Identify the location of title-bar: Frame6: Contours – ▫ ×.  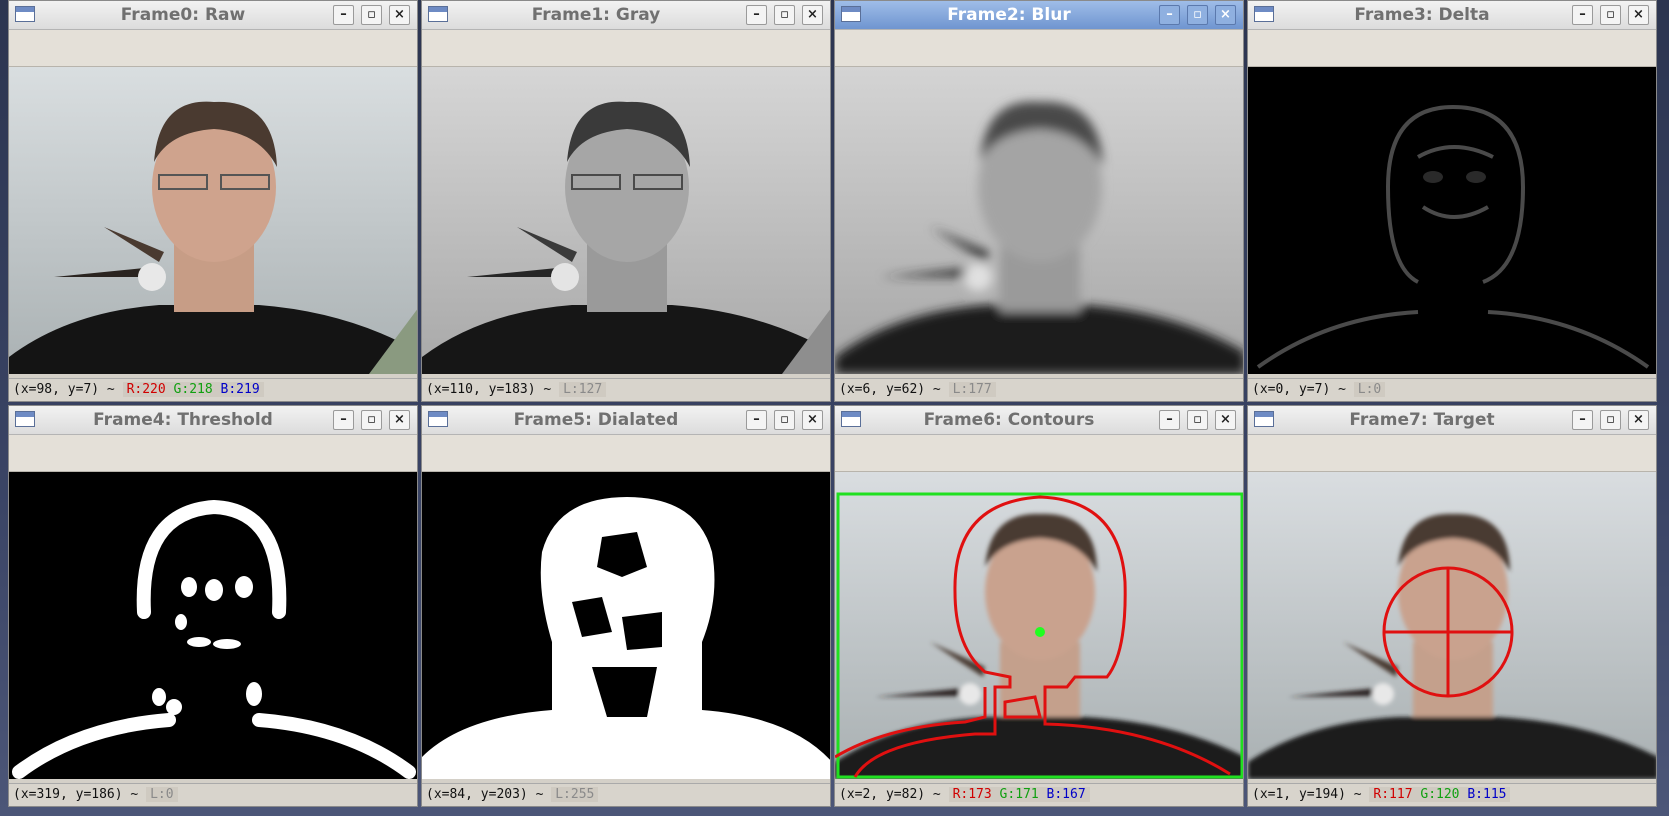
(1039, 420).